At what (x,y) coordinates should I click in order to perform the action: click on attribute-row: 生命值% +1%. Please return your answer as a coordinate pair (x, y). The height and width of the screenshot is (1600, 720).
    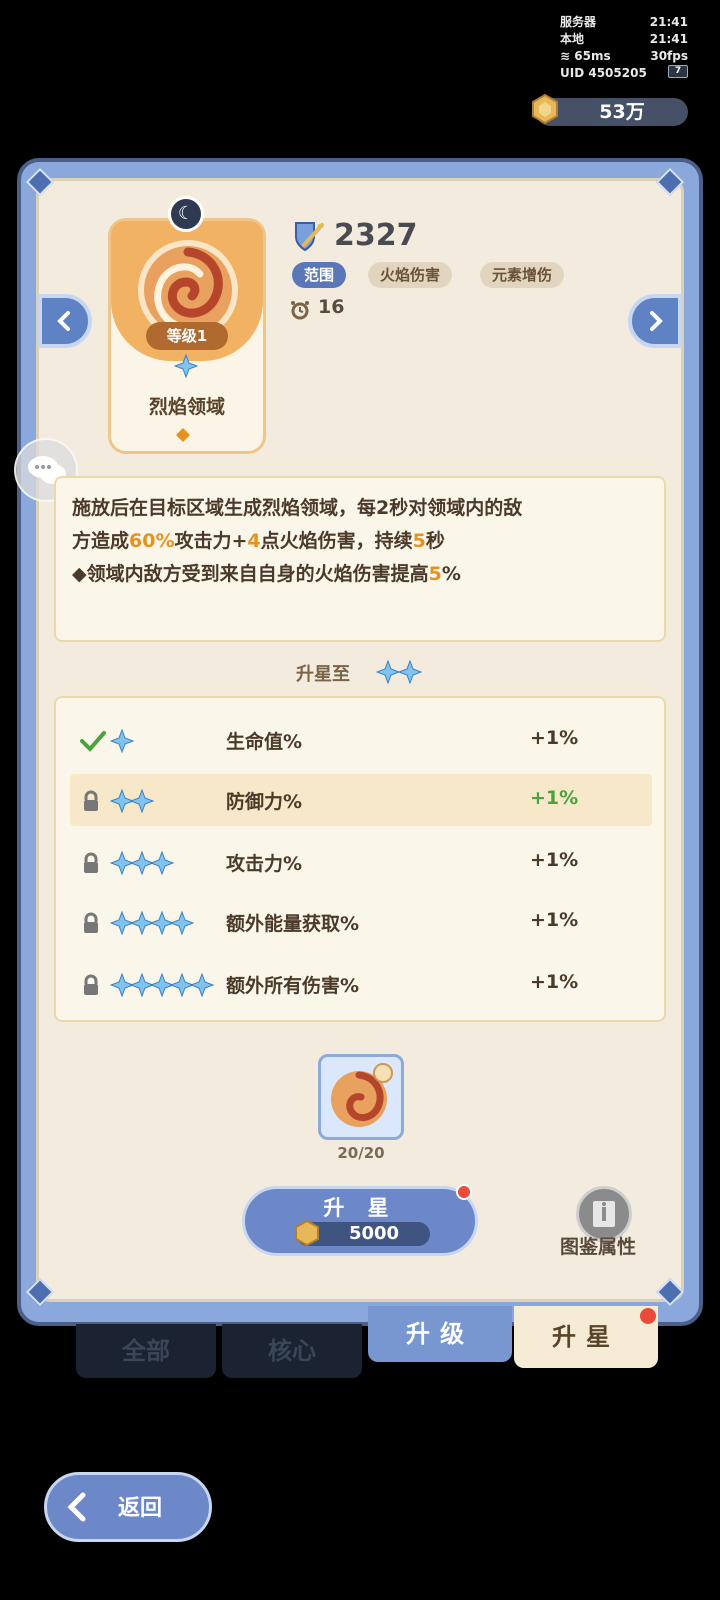
    Looking at the image, I should click on (361, 740).